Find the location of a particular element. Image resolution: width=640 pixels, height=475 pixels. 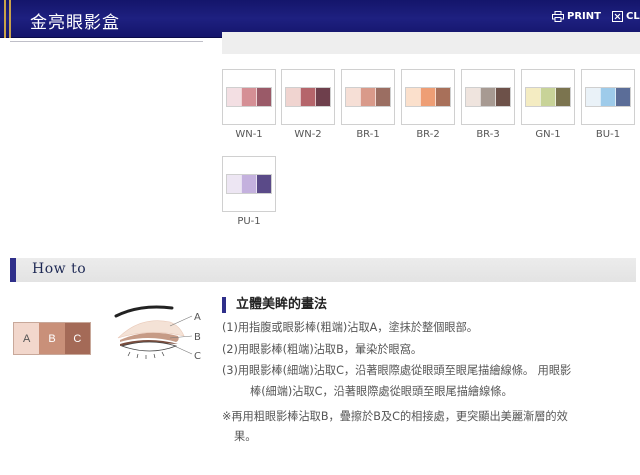

divider is located at coordinates (106, 41).